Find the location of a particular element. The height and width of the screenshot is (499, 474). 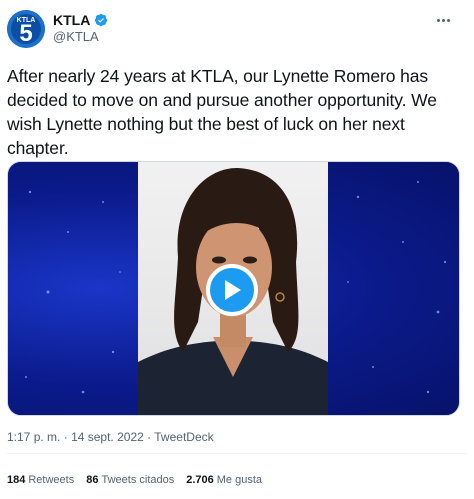

avatar: 5 KTLA is located at coordinates (26, 29).